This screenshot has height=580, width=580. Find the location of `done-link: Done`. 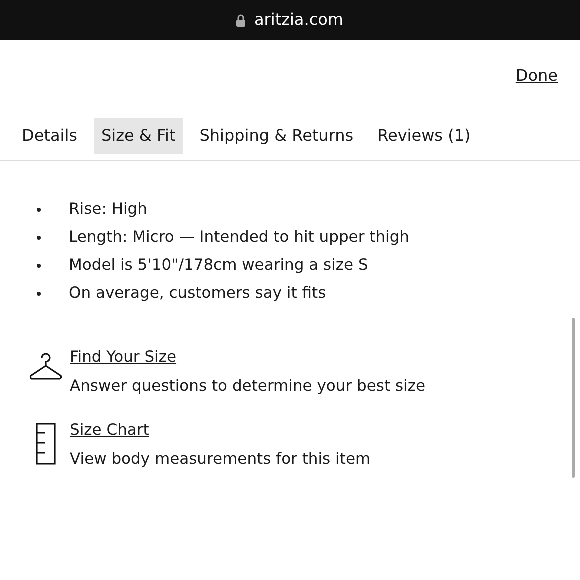

done-link: Done is located at coordinates (537, 76).